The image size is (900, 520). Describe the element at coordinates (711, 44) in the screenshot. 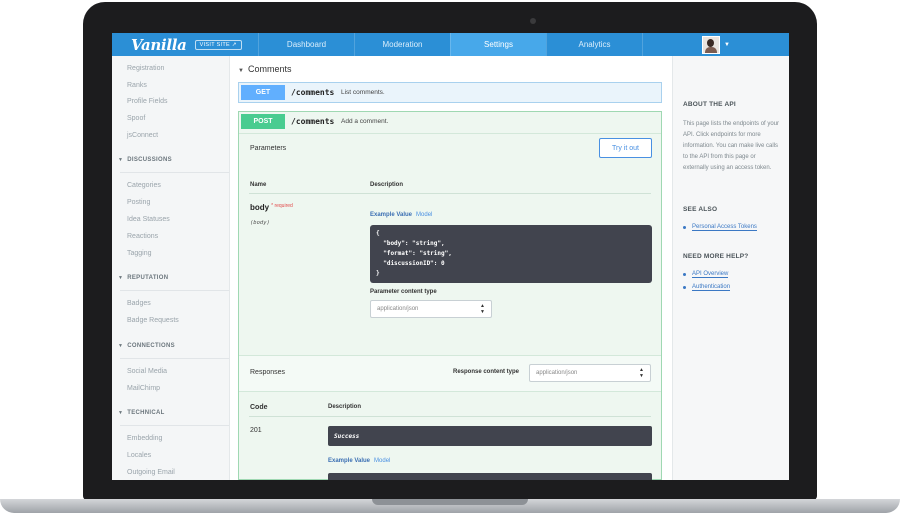

I see `avatar` at that location.